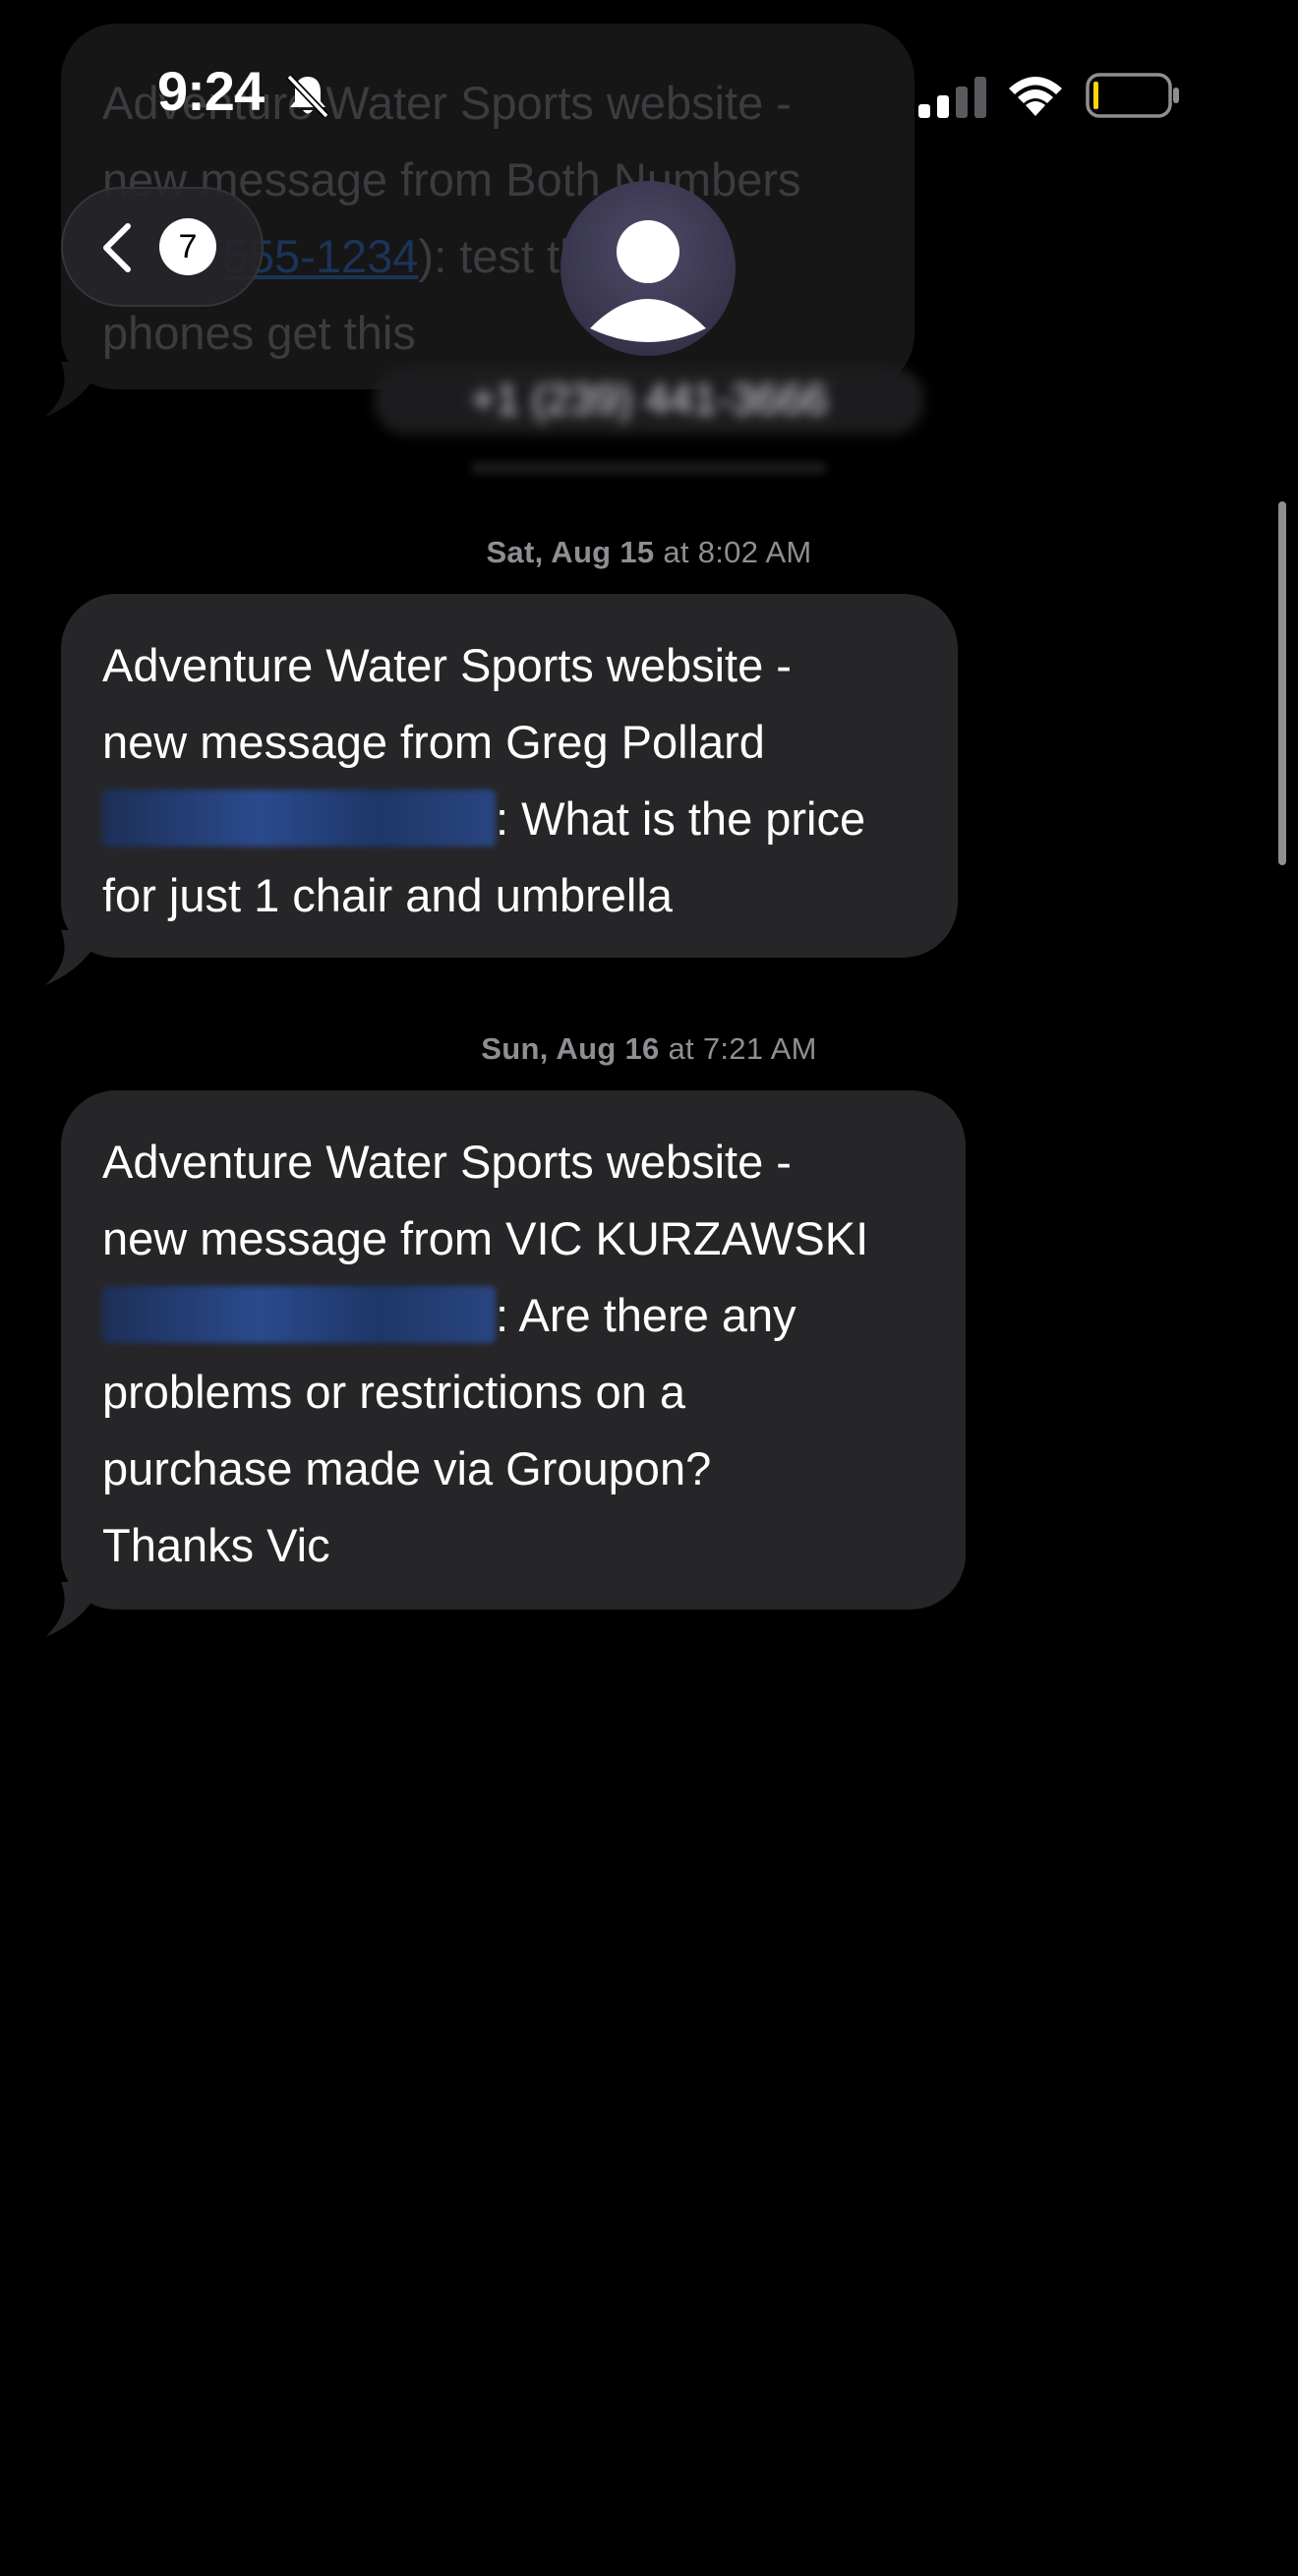 This screenshot has height=2576, width=1298. Describe the element at coordinates (187, 246) in the screenshot. I see `unread-count-badge: 7` at that location.